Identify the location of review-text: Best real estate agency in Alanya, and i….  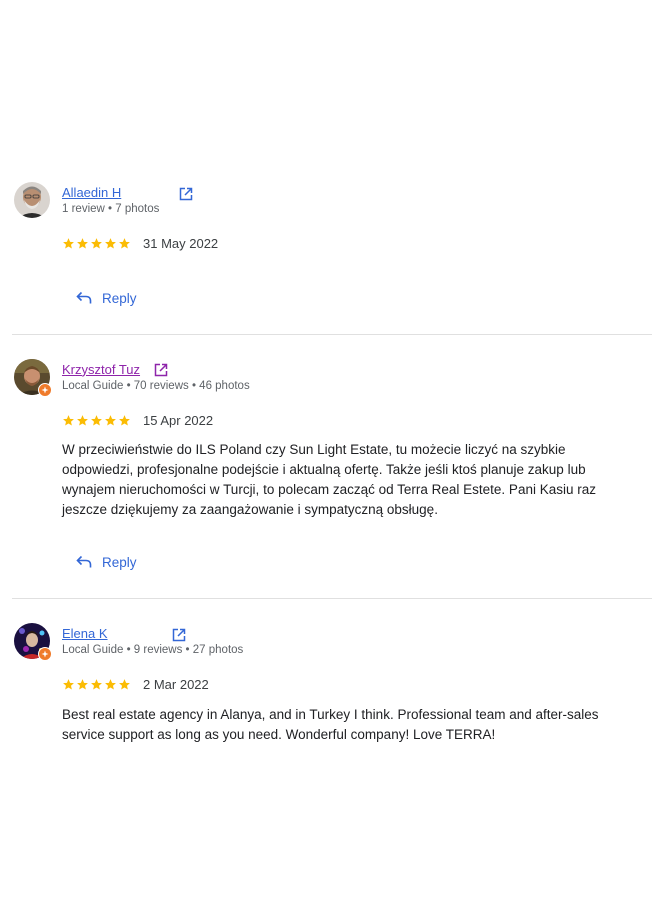
(330, 724).